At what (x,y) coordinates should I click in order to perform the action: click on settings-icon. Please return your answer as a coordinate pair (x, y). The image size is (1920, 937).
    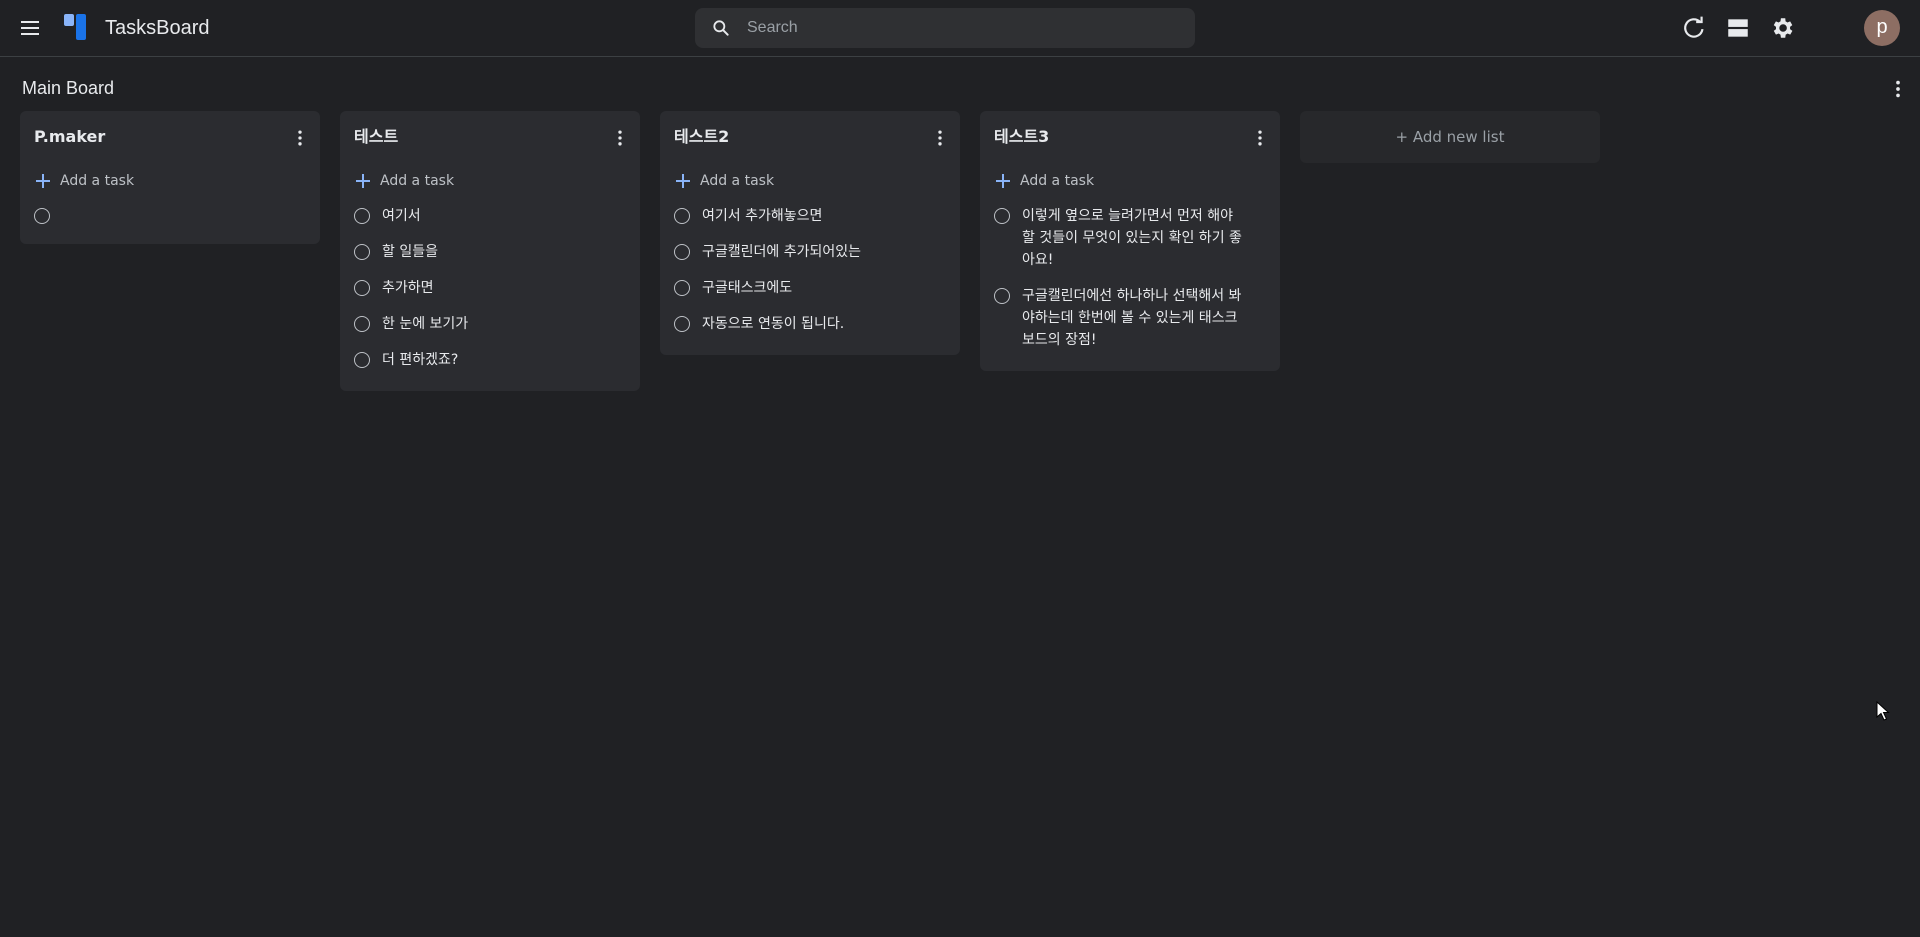
    Looking at the image, I should click on (1782, 28).